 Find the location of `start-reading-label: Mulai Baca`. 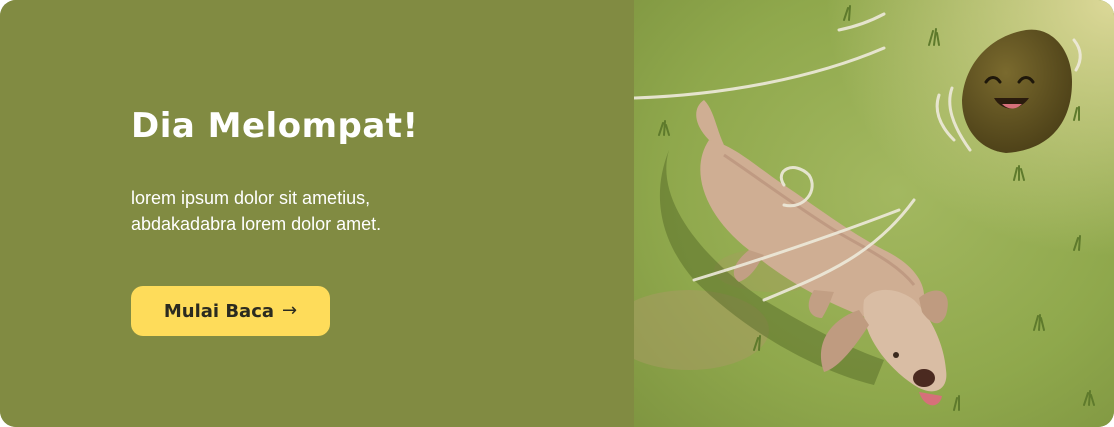

start-reading-label: Mulai Baca is located at coordinates (219, 311).